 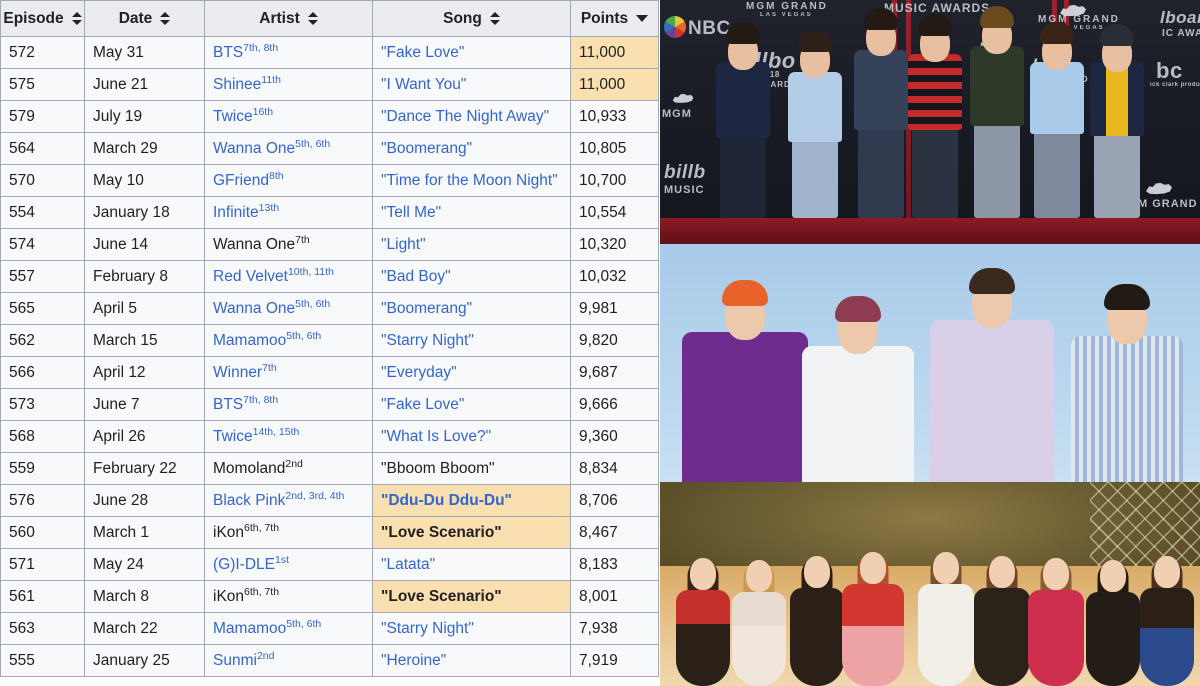 What do you see at coordinates (614, 52) in the screenshot?
I see `cell-points: 11,000` at bounding box center [614, 52].